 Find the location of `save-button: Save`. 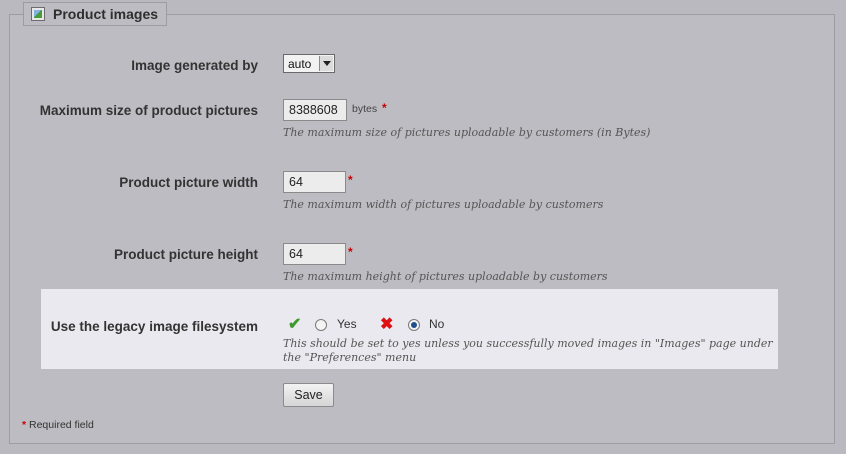

save-button: Save is located at coordinates (308, 395).